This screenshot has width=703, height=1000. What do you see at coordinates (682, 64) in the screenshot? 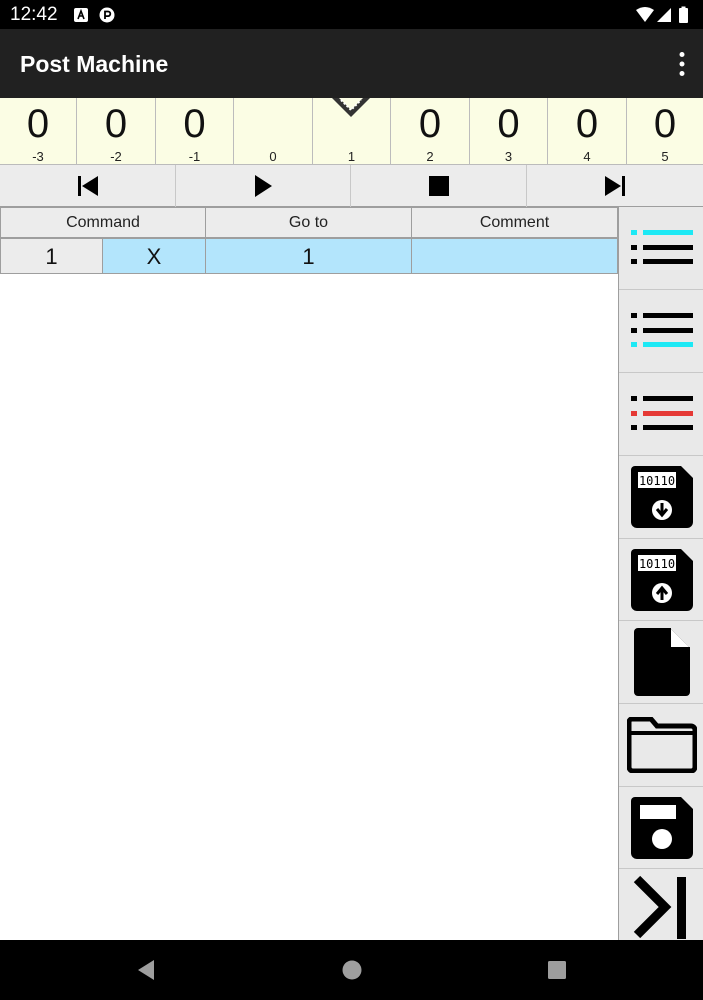
I see `overflow-menu-icon` at bounding box center [682, 64].